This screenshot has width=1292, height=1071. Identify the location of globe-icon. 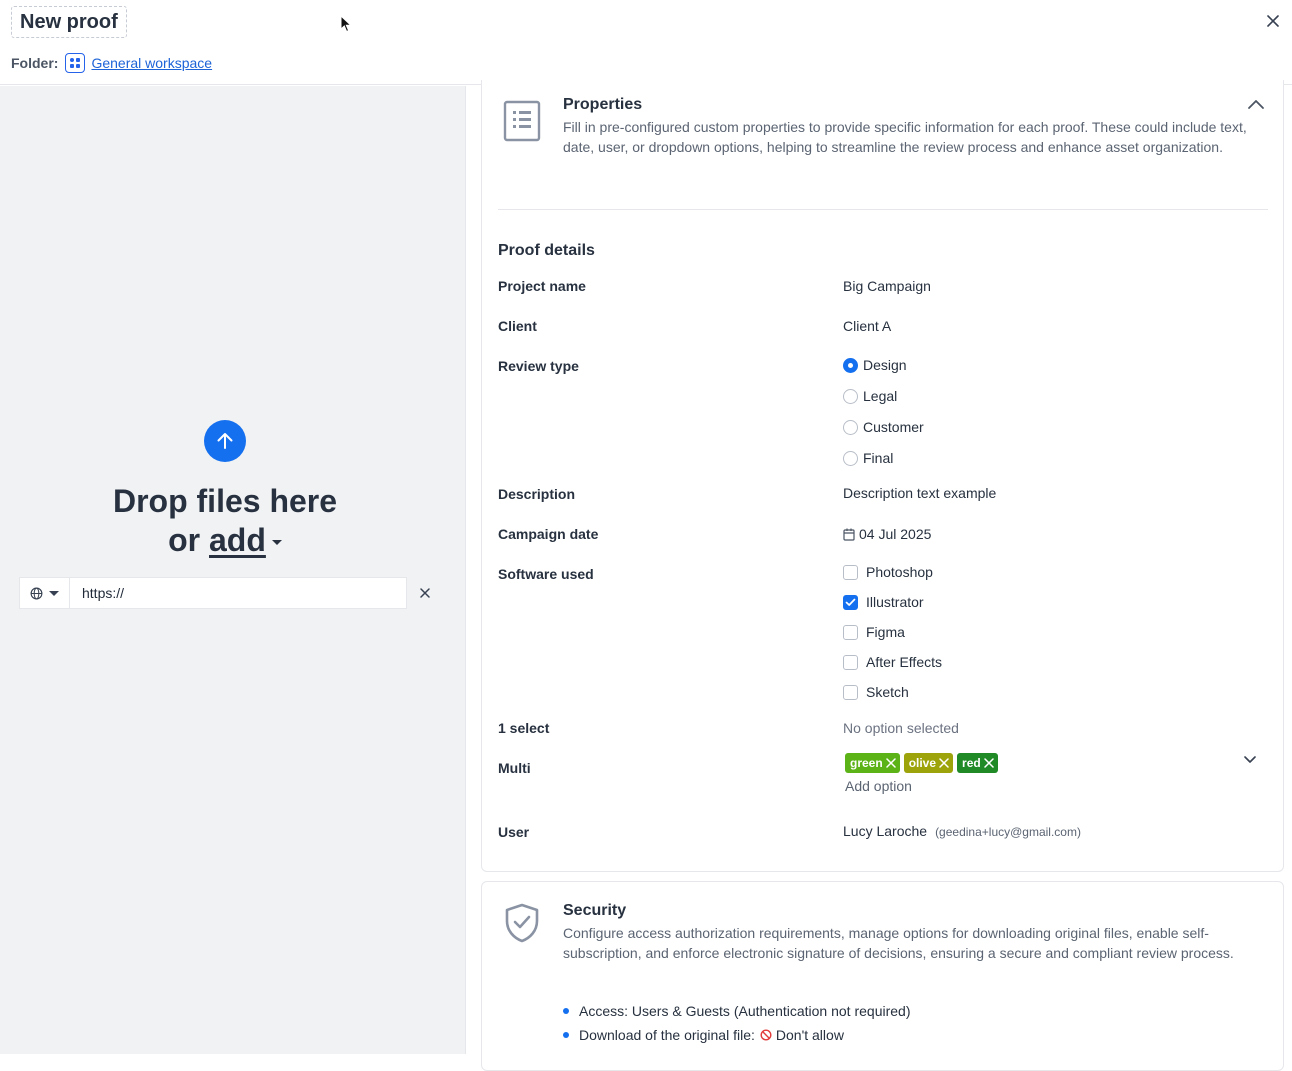
(36, 593).